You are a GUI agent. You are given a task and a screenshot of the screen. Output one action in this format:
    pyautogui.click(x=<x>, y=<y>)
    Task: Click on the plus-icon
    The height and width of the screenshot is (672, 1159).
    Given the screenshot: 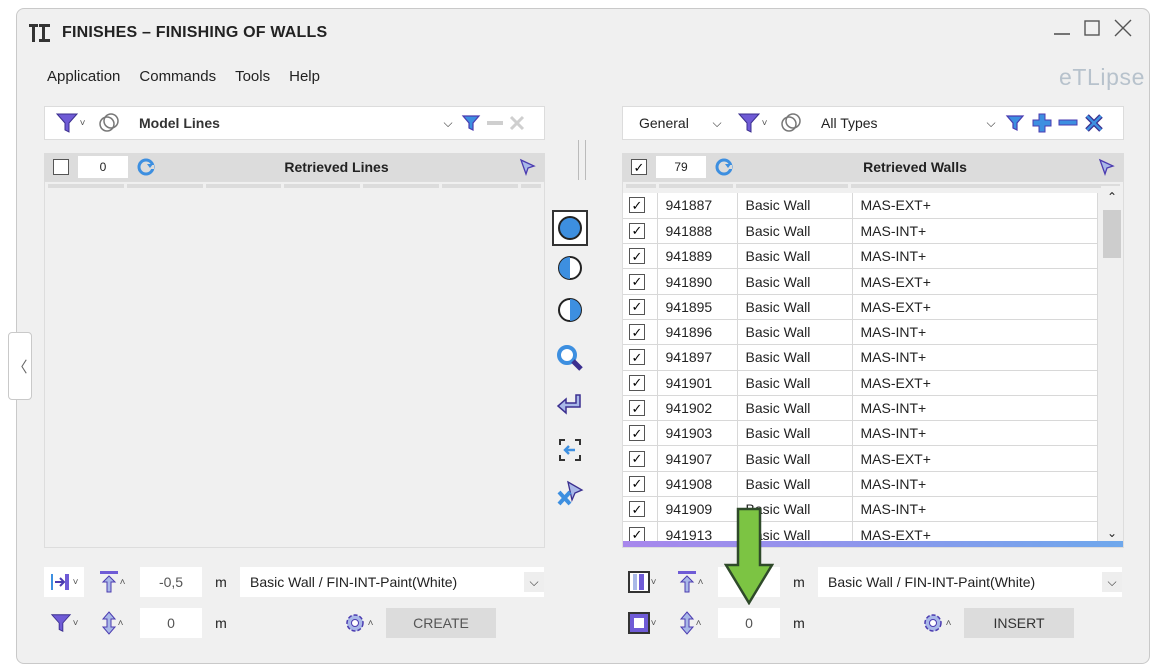 What is the action you would take?
    pyautogui.click(x=1042, y=123)
    